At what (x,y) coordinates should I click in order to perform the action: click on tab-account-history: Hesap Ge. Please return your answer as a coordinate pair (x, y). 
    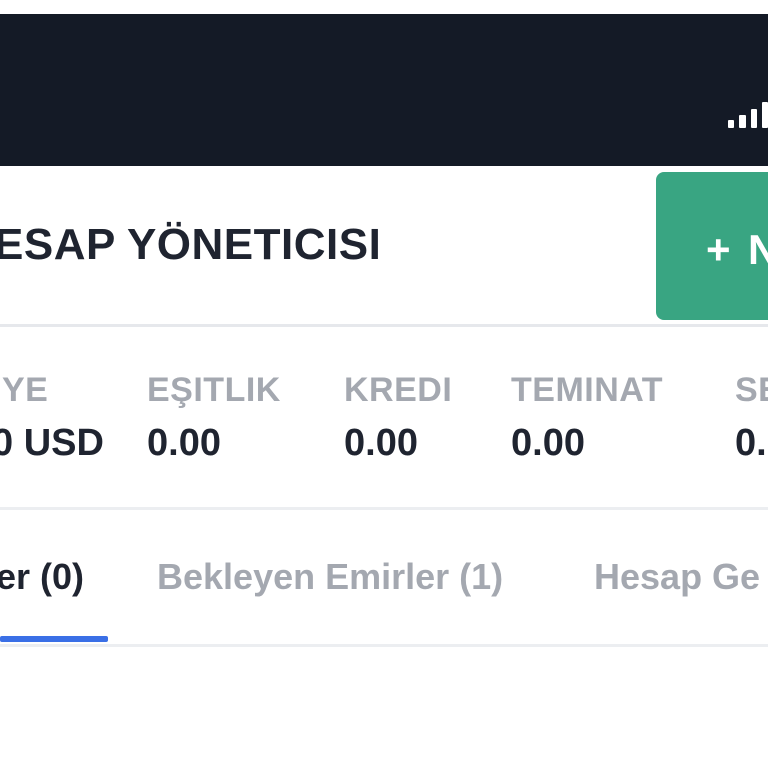
    Looking at the image, I should click on (677, 577).